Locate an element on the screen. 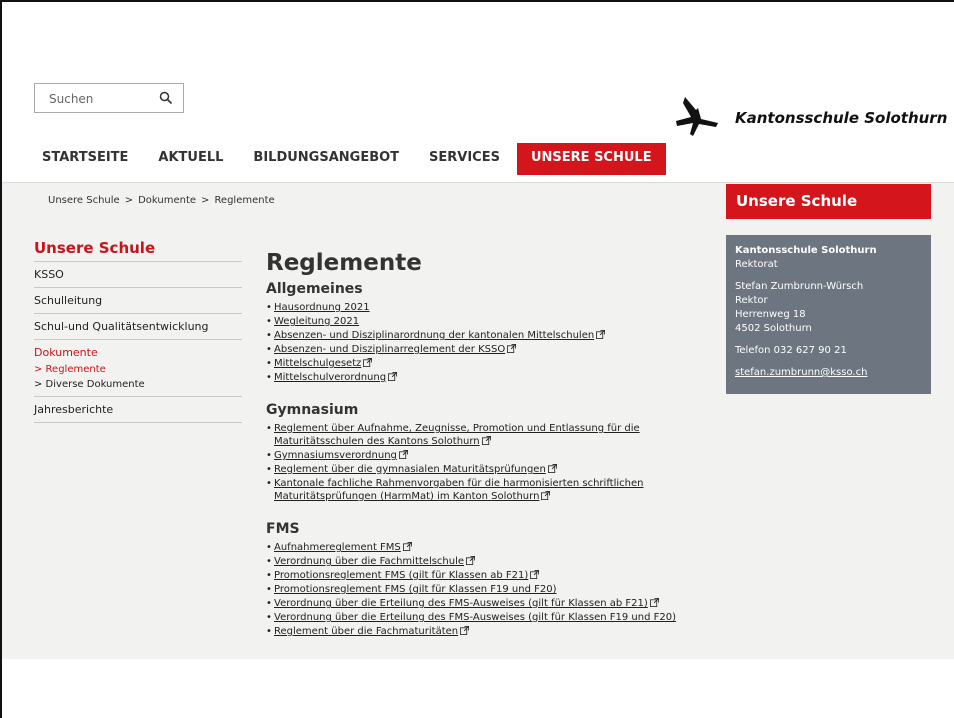  right-column-heading: Unsere Schule is located at coordinates (828, 201).